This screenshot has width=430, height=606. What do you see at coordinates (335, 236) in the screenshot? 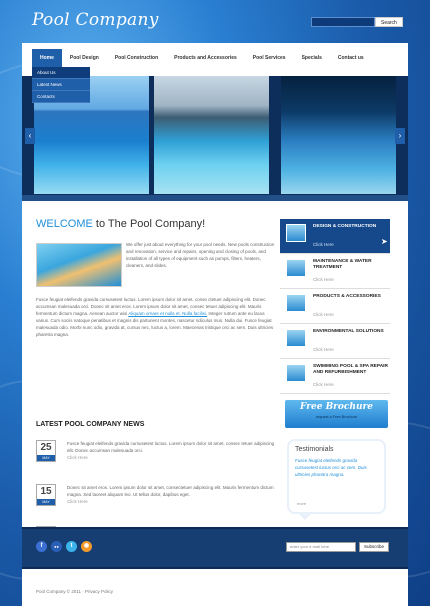
I see `service-box-design: DESIGN & CONSTRUCTION Click Here ➤` at bounding box center [335, 236].